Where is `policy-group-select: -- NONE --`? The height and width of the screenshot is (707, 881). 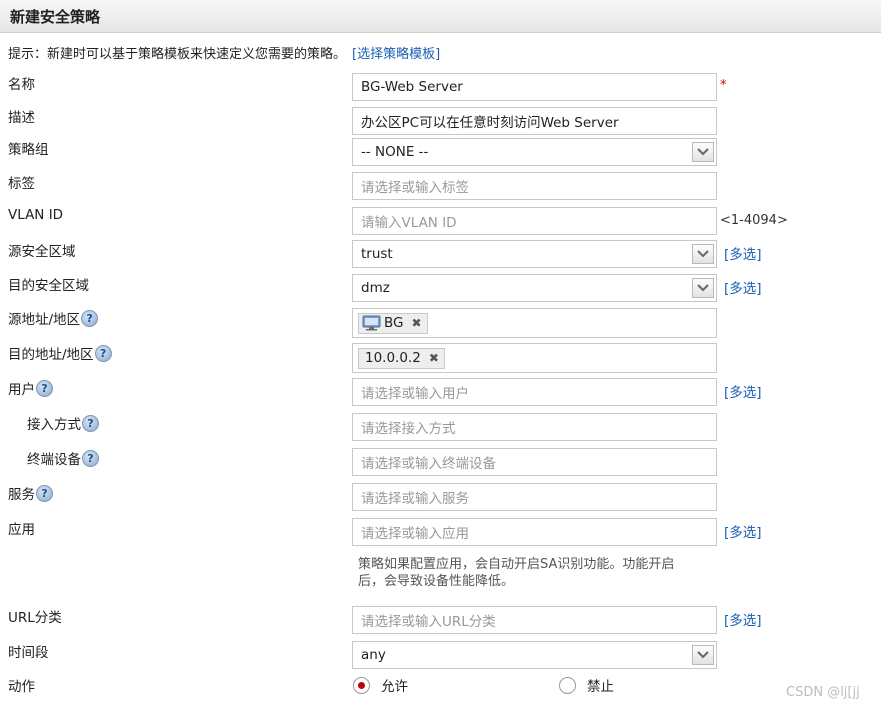
policy-group-select: -- NONE -- is located at coordinates (534, 152).